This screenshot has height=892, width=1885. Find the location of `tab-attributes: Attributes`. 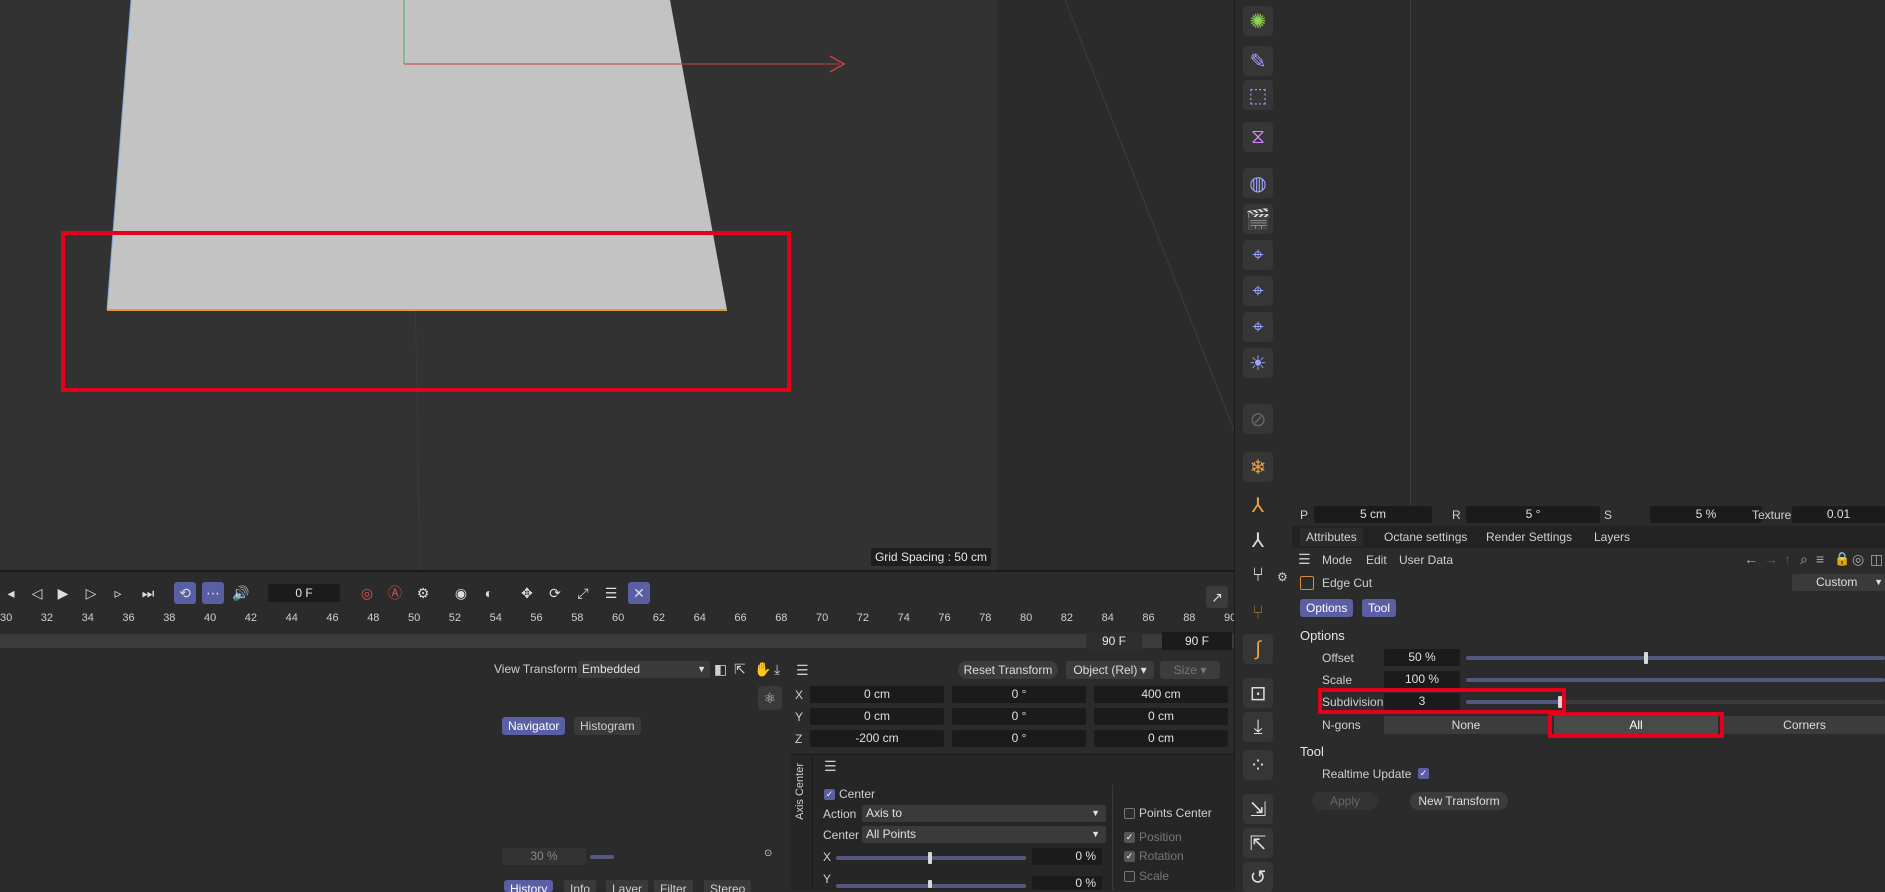

tab-attributes: Attributes is located at coordinates (1331, 537).